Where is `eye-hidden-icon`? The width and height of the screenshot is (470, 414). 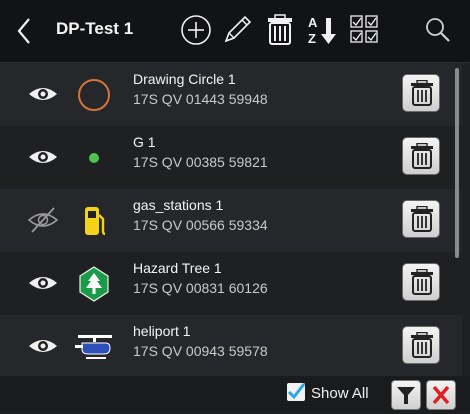 eye-hidden-icon is located at coordinates (43, 220).